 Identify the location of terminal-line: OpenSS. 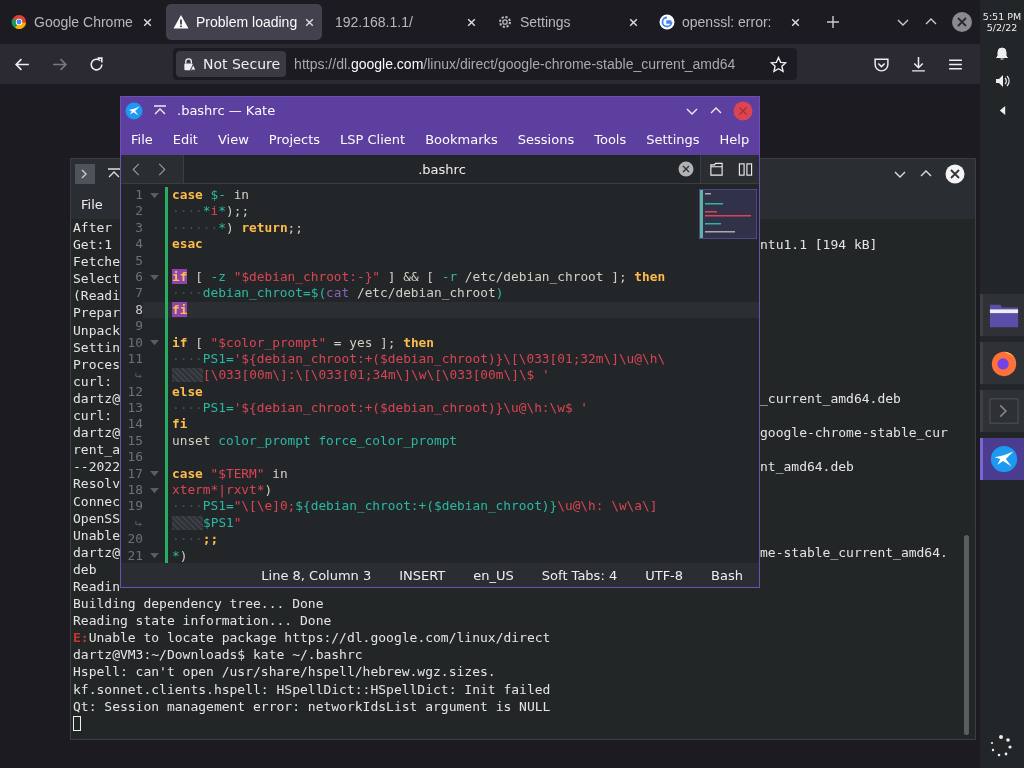
(96, 518).